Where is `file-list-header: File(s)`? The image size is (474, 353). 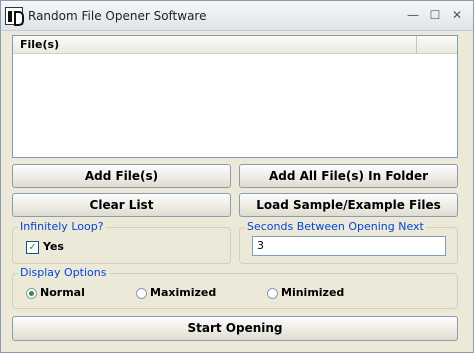
file-list-header: File(s) is located at coordinates (235, 45).